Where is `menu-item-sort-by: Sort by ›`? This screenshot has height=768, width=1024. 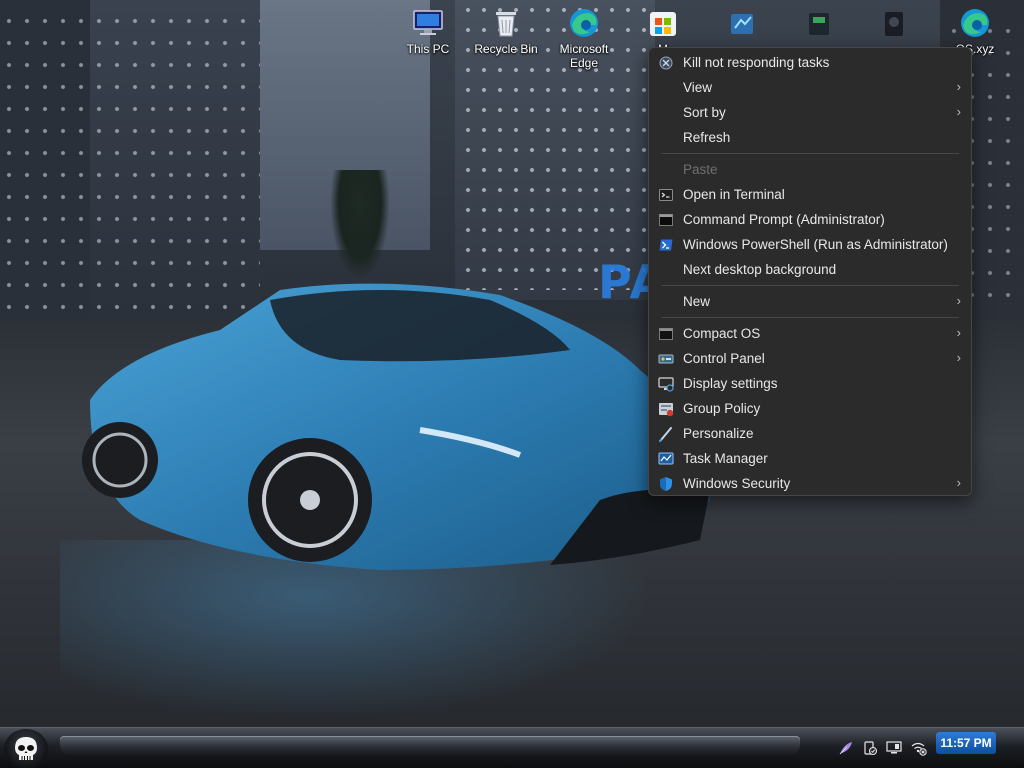 menu-item-sort-by: Sort by › is located at coordinates (810, 112).